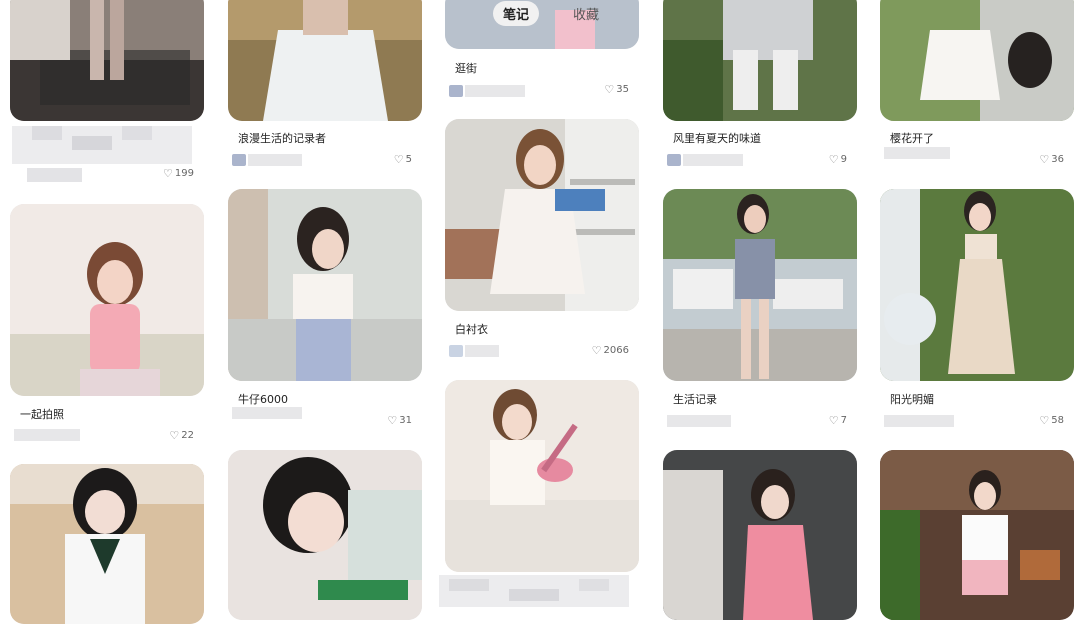 Image resolution: width=1080 pixels, height=624 pixels. I want to click on tab-notes: 笔记, so click(516, 13).